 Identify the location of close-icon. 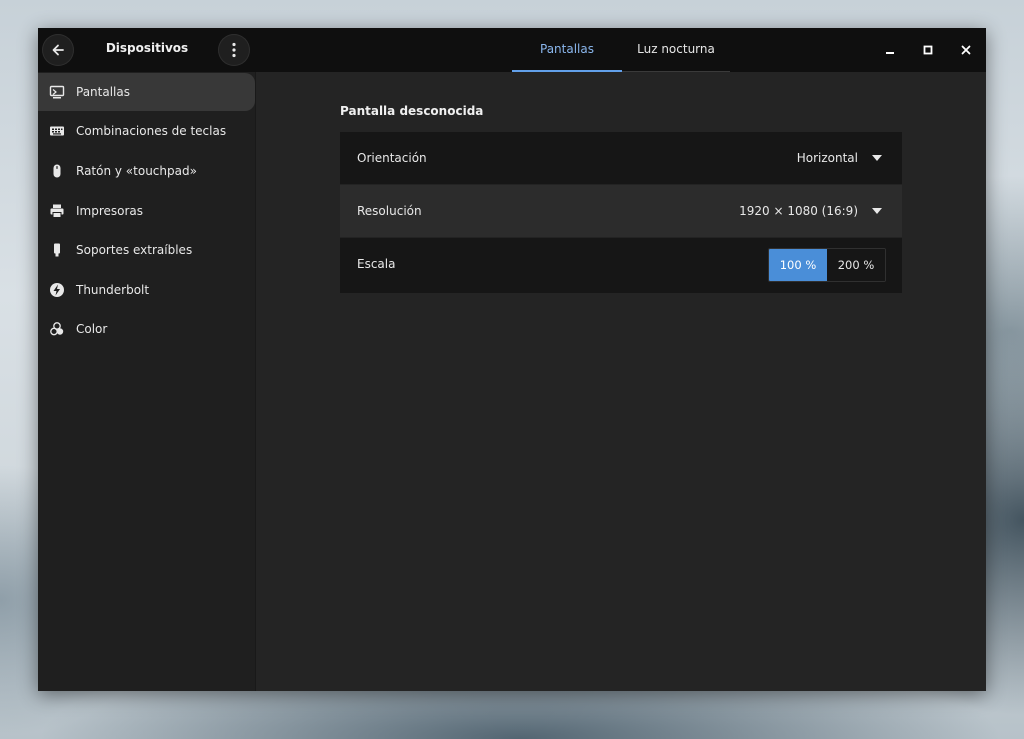
(966, 50).